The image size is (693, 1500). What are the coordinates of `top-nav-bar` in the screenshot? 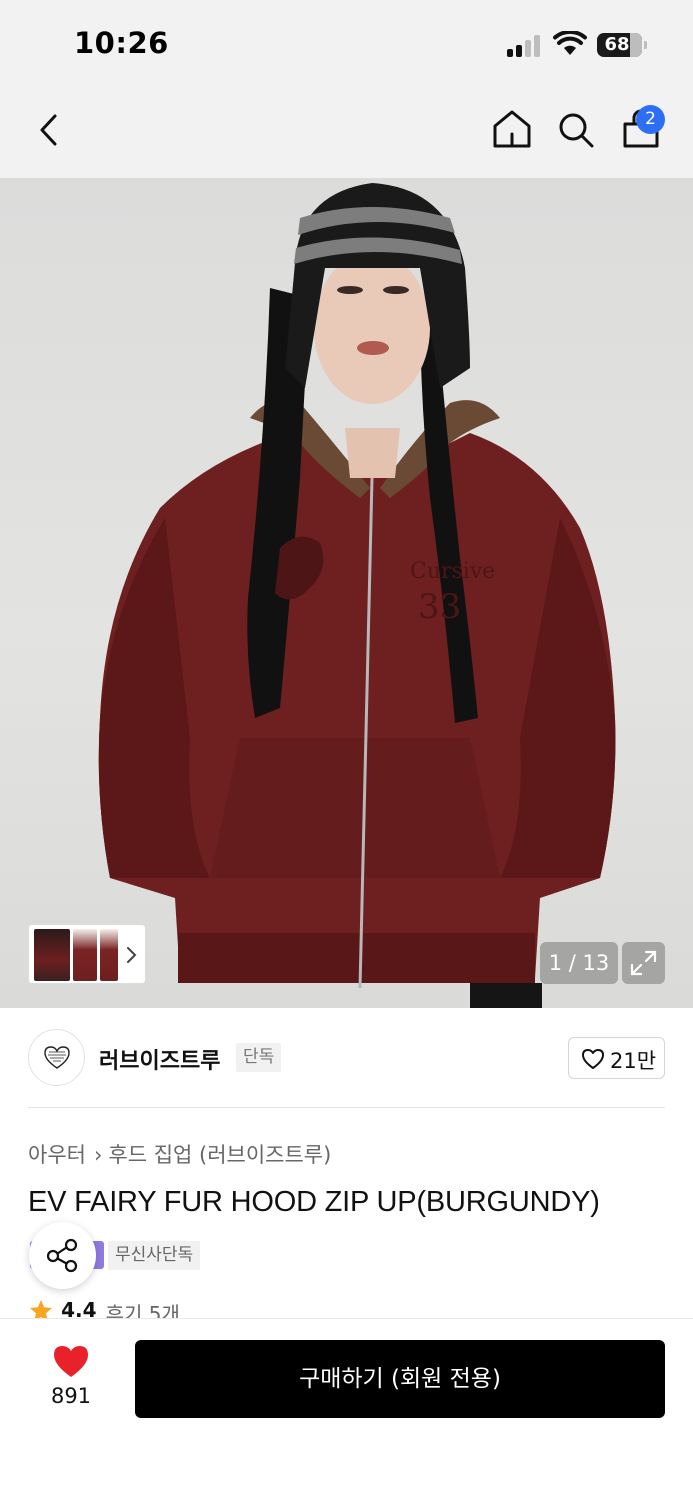 It's located at (346, 133).